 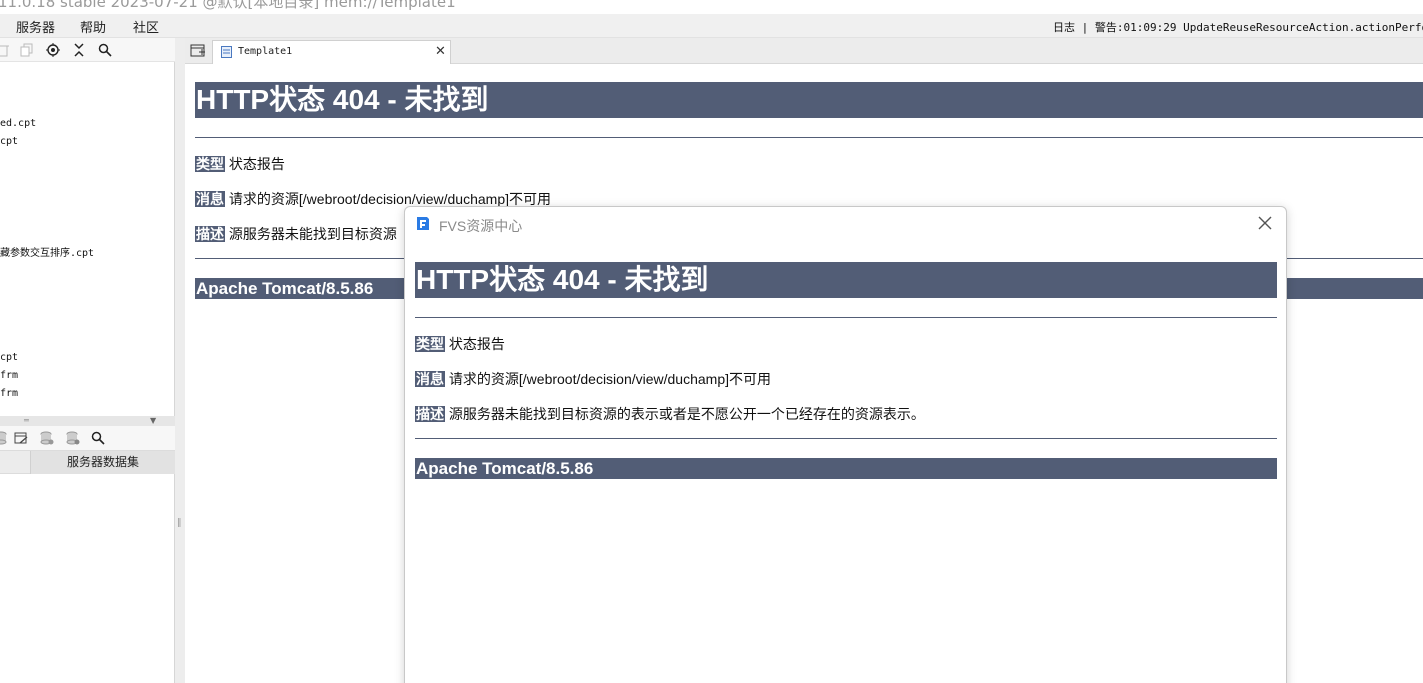 What do you see at coordinates (198, 51) in the screenshot?
I see `new-template-icon` at bounding box center [198, 51].